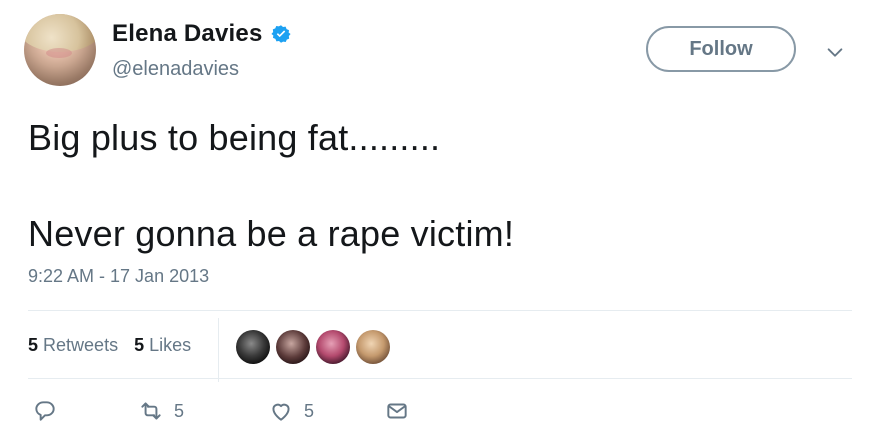 The width and height of the screenshot is (884, 442). I want to click on engagement-stats: 5 Retweets 5 Likes, so click(117, 345).